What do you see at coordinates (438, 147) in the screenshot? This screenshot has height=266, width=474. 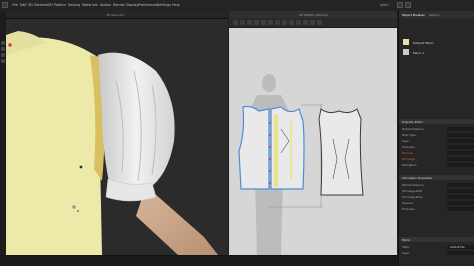 I see `property-row: Thickness` at bounding box center [438, 147].